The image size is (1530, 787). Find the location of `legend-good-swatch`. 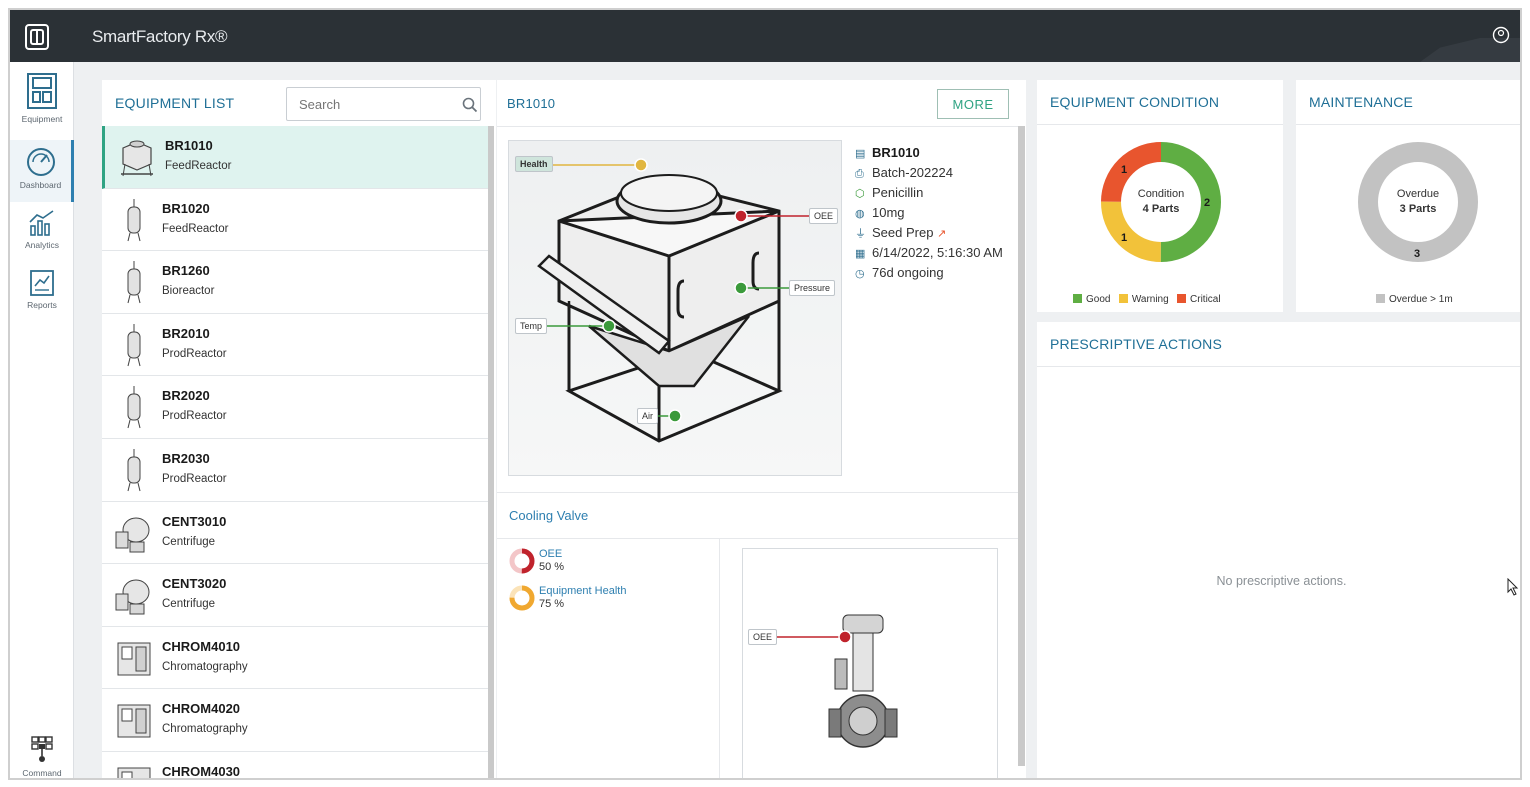

legend-good-swatch is located at coordinates (1077, 298).